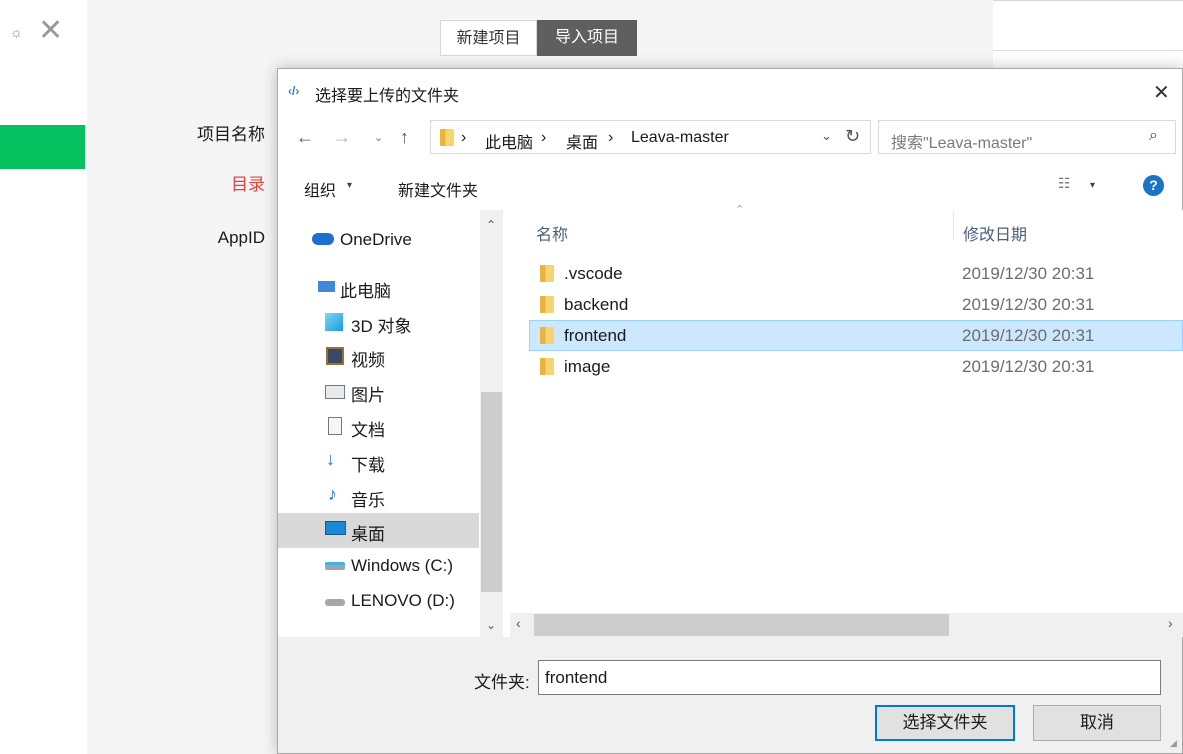 The width and height of the screenshot is (1183, 754). What do you see at coordinates (376, 240) in the screenshot?
I see `nav-item-onedrive: OneDrive` at bounding box center [376, 240].